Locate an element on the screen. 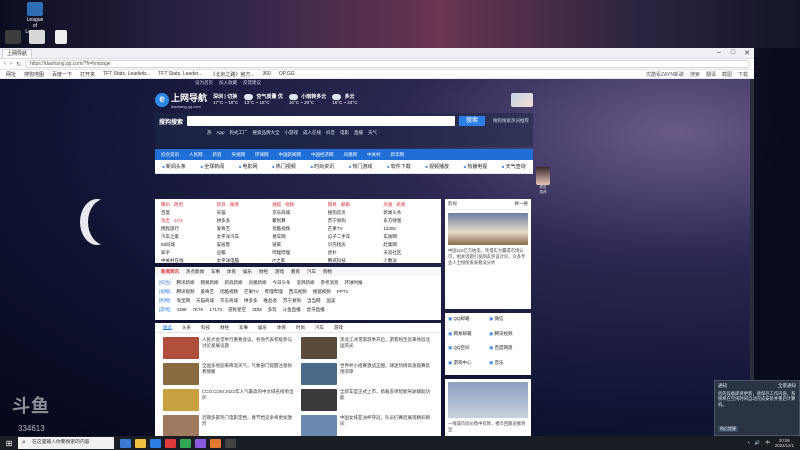 This screenshot has height=450, width=800. toolbar-item: 翻译 is located at coordinates (711, 74).